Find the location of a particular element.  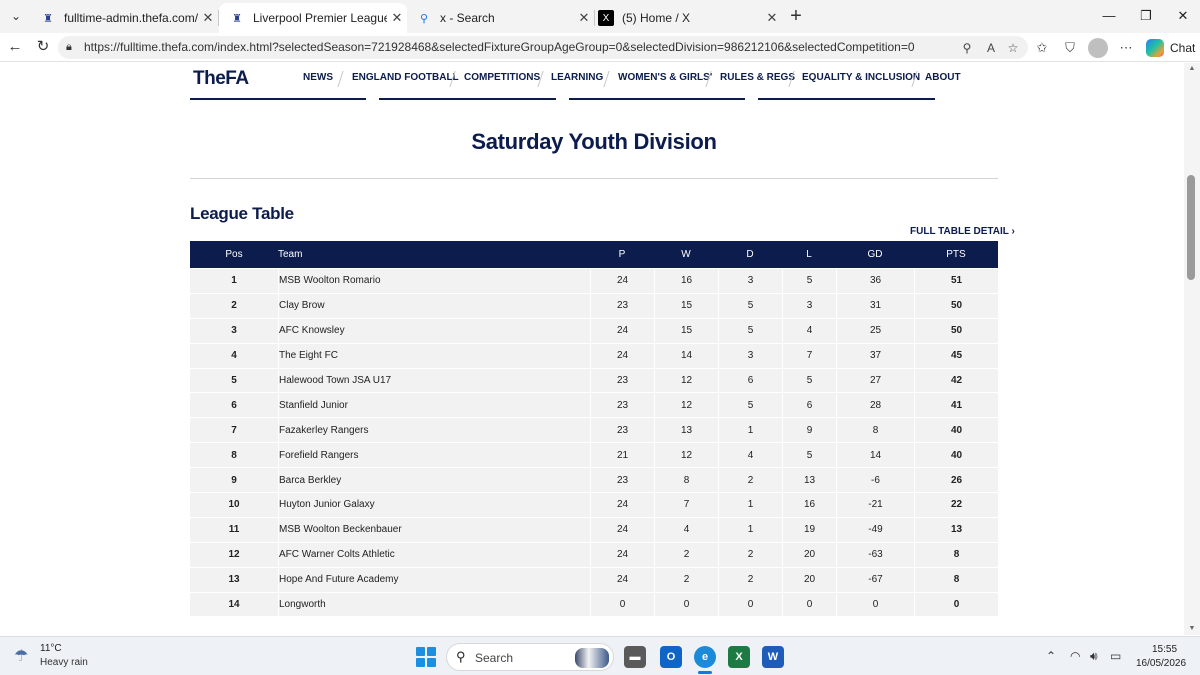

back-arrow-icon: ← is located at coordinates (15, 47).